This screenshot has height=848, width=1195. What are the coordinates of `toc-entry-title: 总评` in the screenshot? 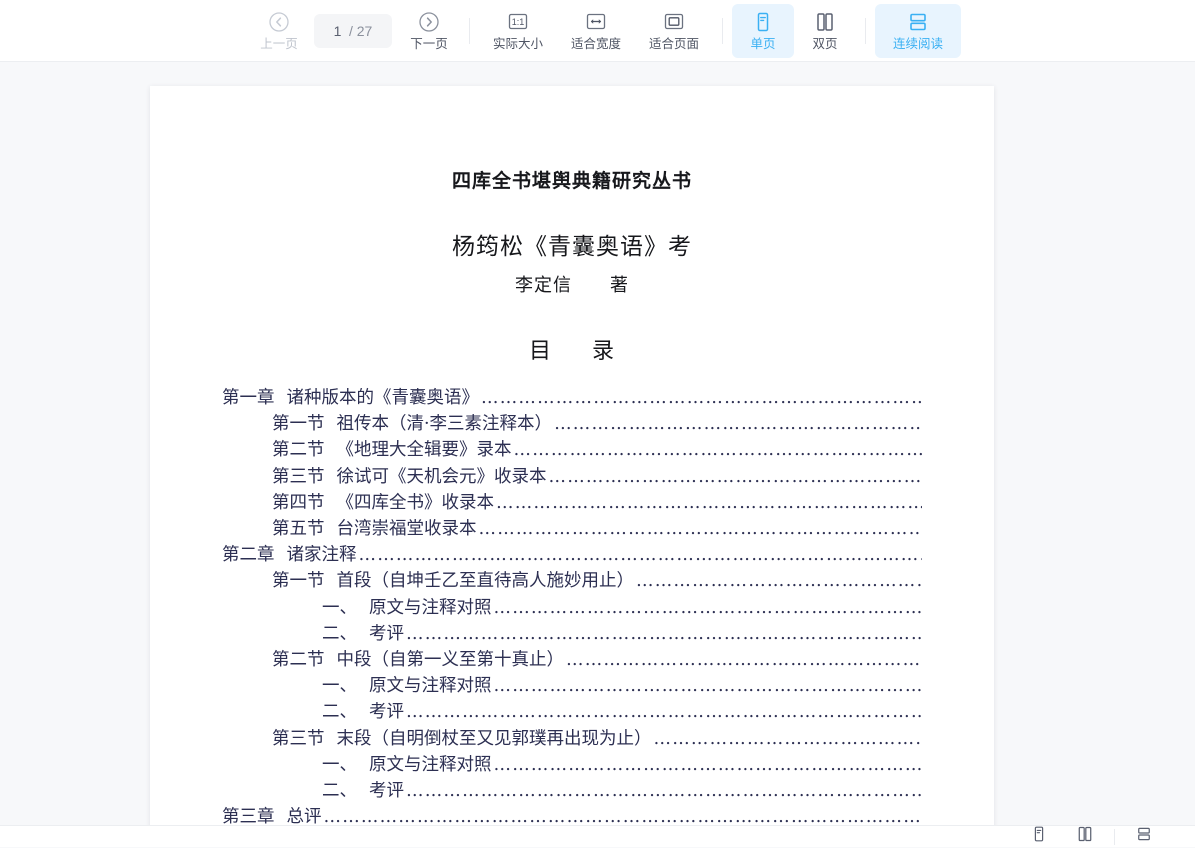 It's located at (304, 816).